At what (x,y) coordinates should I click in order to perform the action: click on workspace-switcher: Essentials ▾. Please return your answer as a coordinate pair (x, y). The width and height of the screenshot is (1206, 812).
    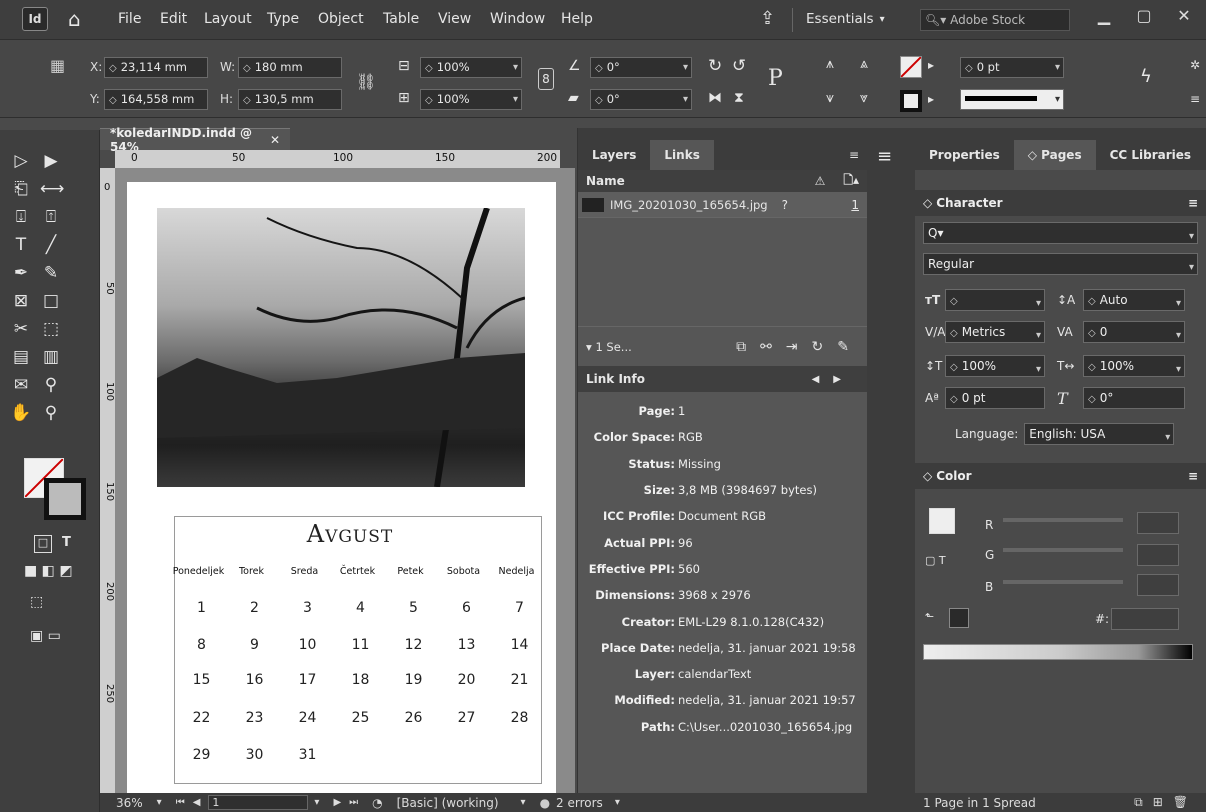
    Looking at the image, I should click on (845, 19).